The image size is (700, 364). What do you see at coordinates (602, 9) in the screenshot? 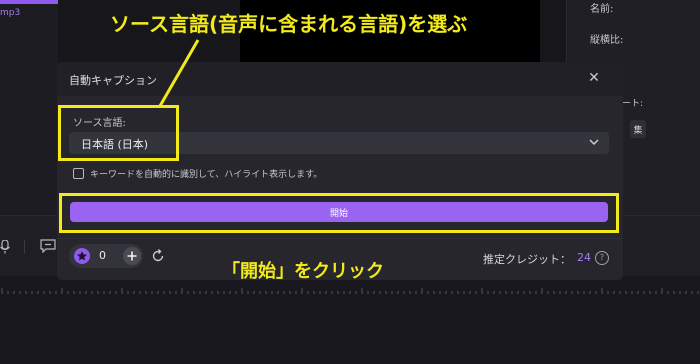
I see `property-name-label: 名前:` at bounding box center [602, 9].